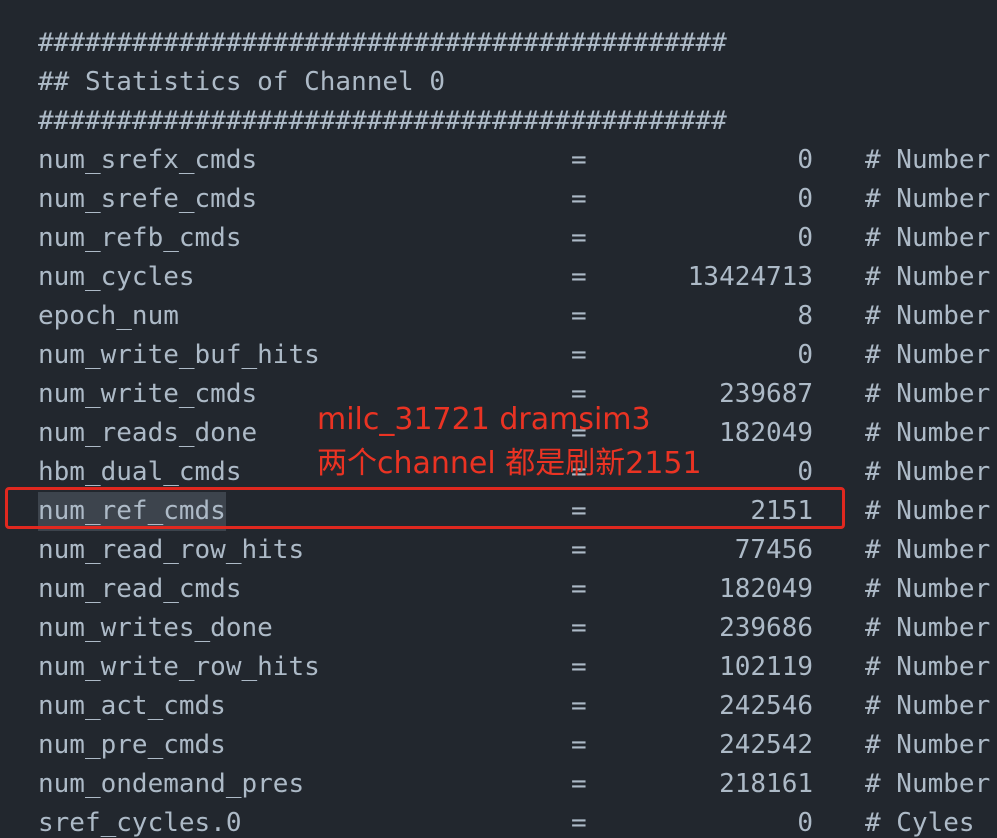 The image size is (997, 838). I want to click on stat-name: num_read_row_hits, so click(171, 550).